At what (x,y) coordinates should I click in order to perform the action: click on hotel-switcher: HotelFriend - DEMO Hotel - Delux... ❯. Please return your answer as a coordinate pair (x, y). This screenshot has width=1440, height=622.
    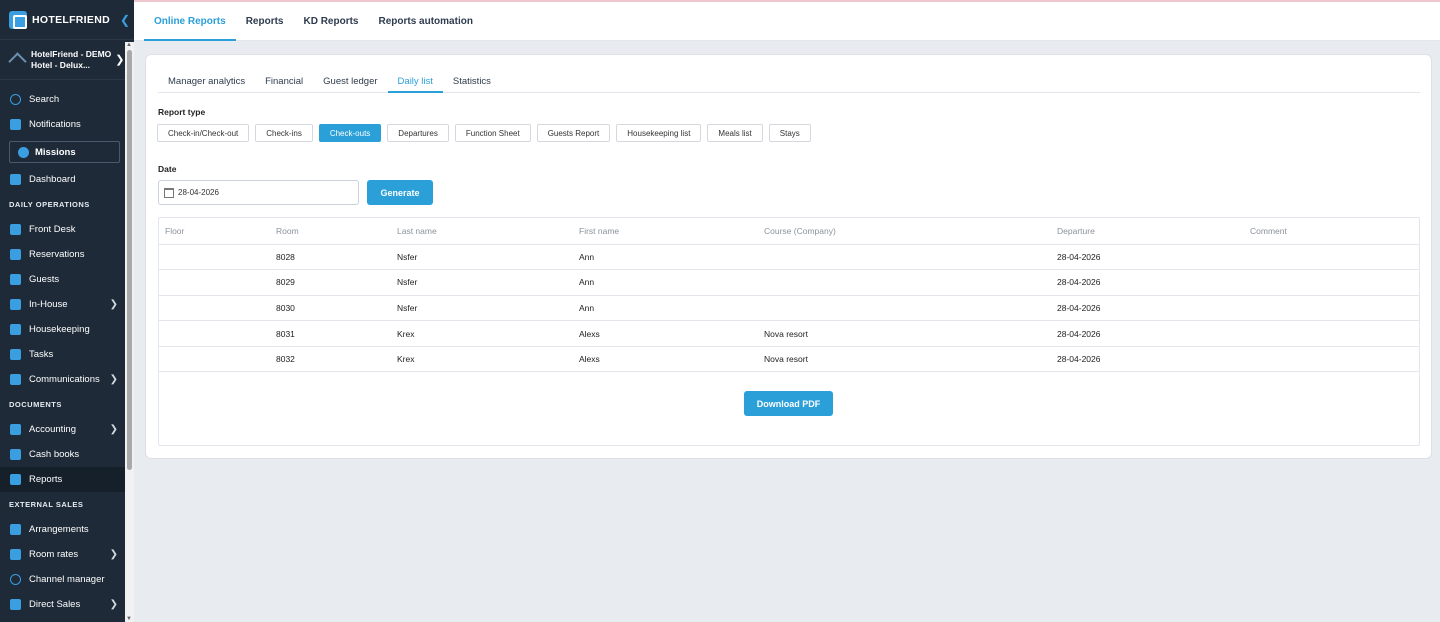
    Looking at the image, I should click on (67, 60).